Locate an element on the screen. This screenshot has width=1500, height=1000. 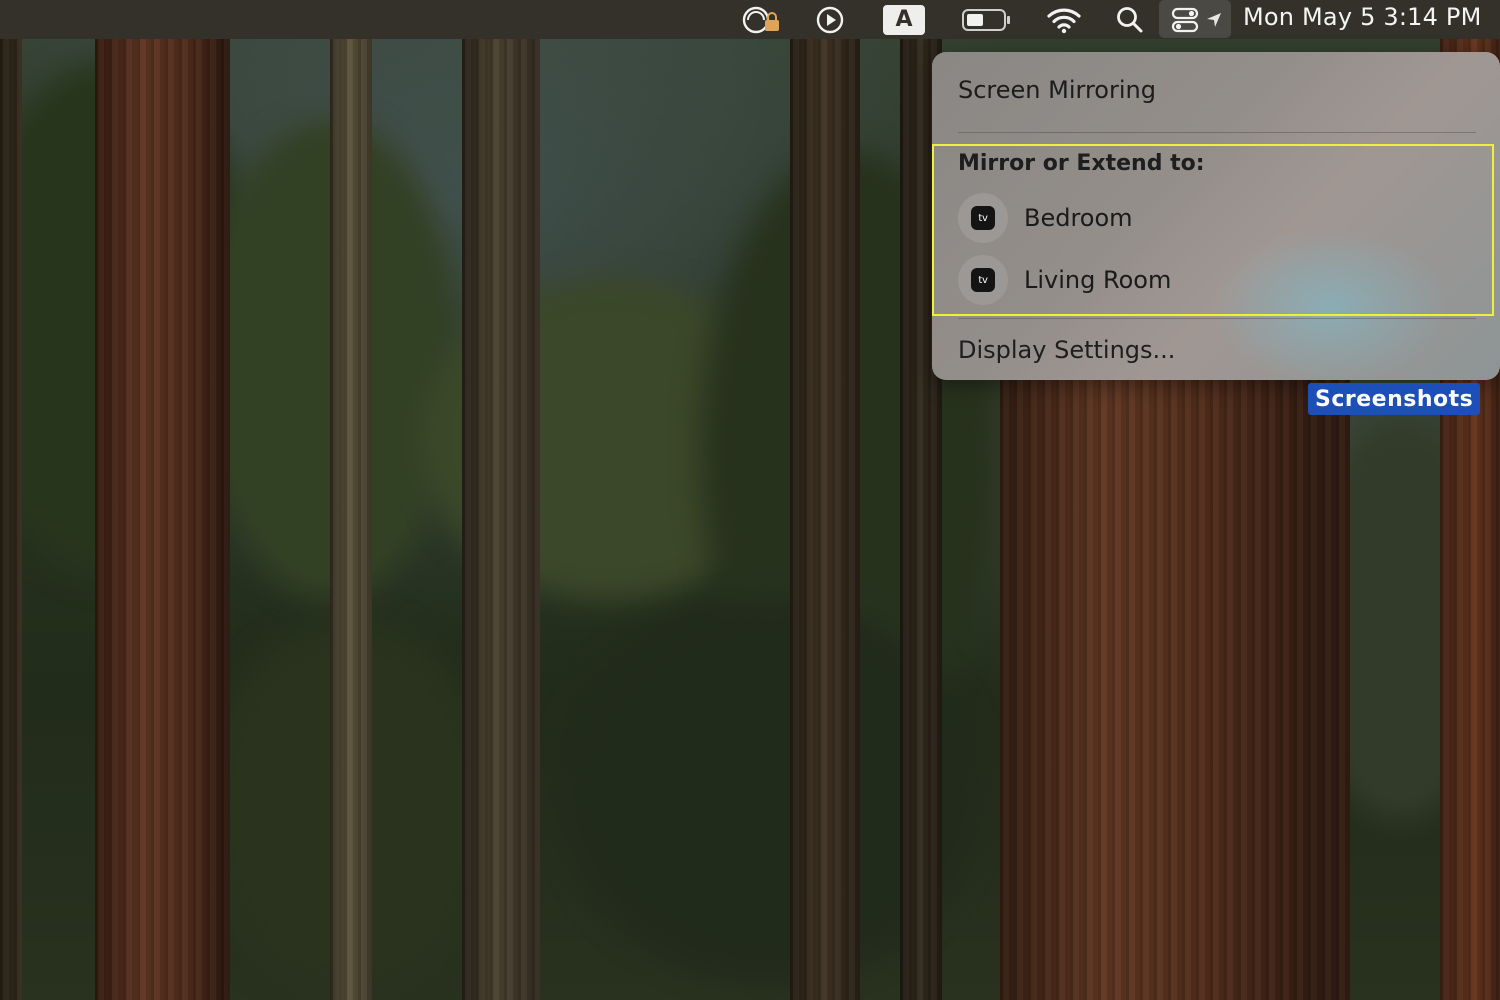
menu-bar: A Mon May 5 3:14 PM is located at coordinates (750, 19).